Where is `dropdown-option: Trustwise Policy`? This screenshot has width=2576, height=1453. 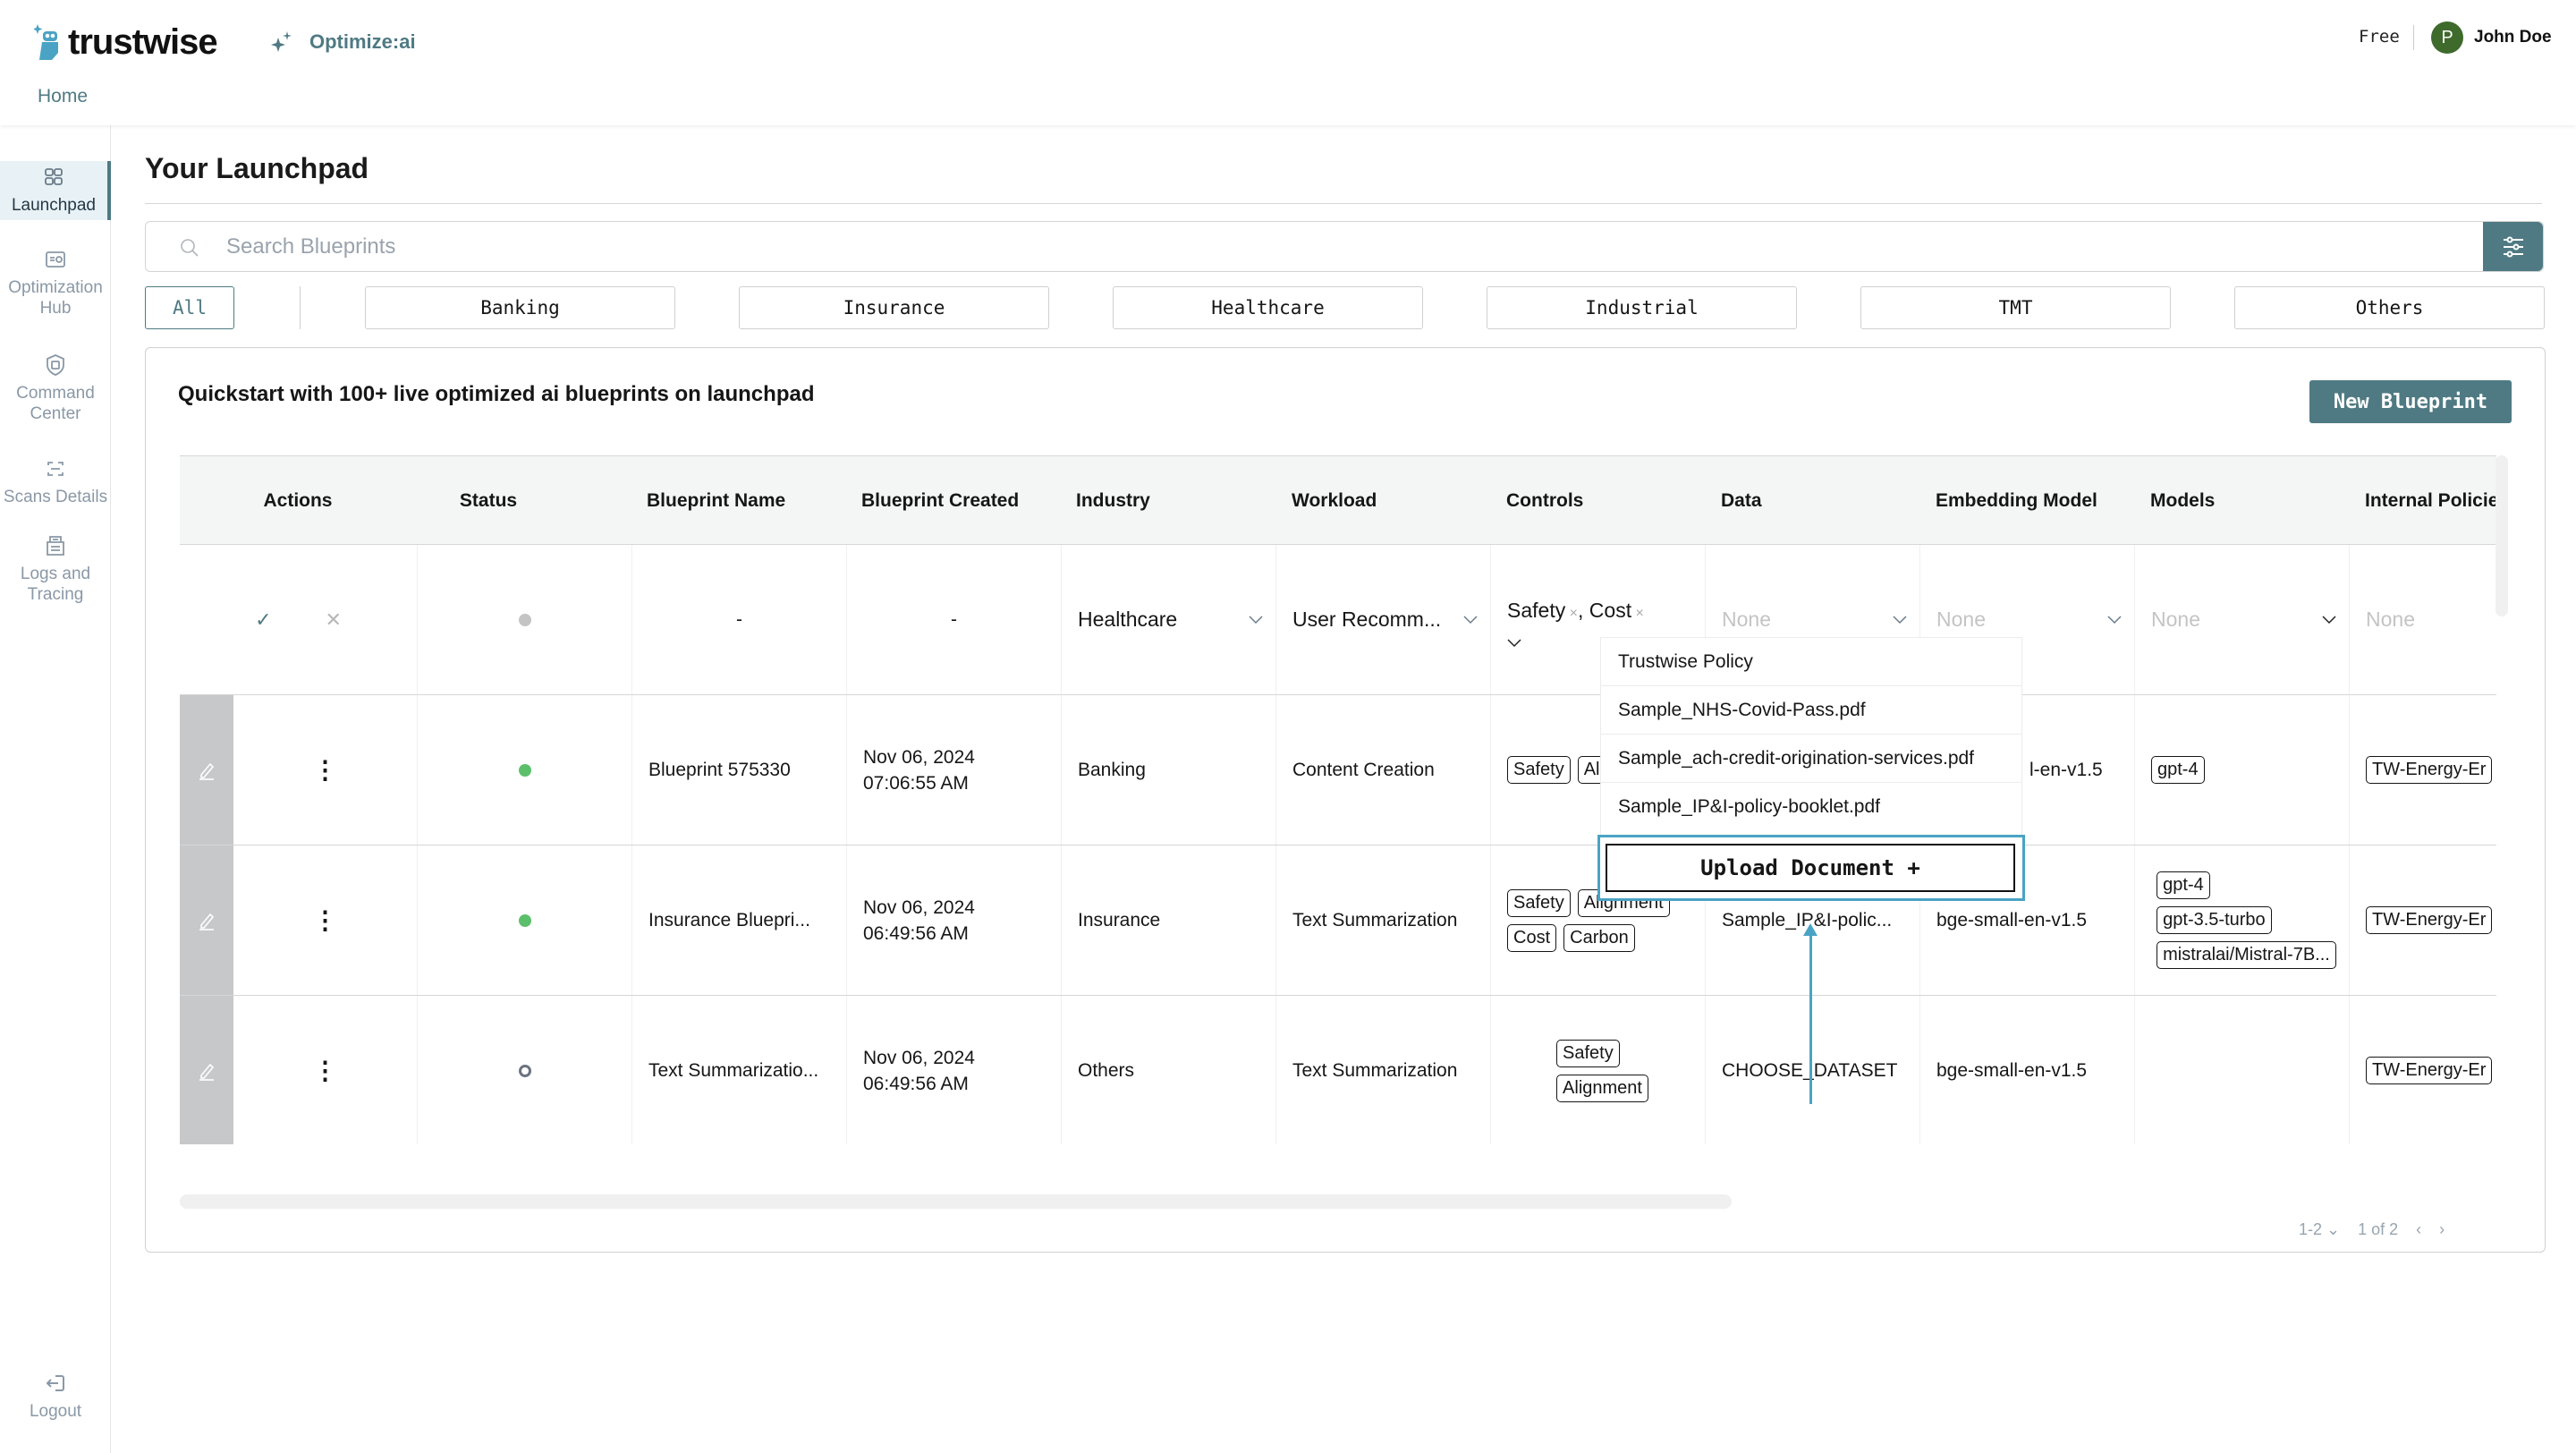
dropdown-option: Trustwise Policy is located at coordinates (1811, 662).